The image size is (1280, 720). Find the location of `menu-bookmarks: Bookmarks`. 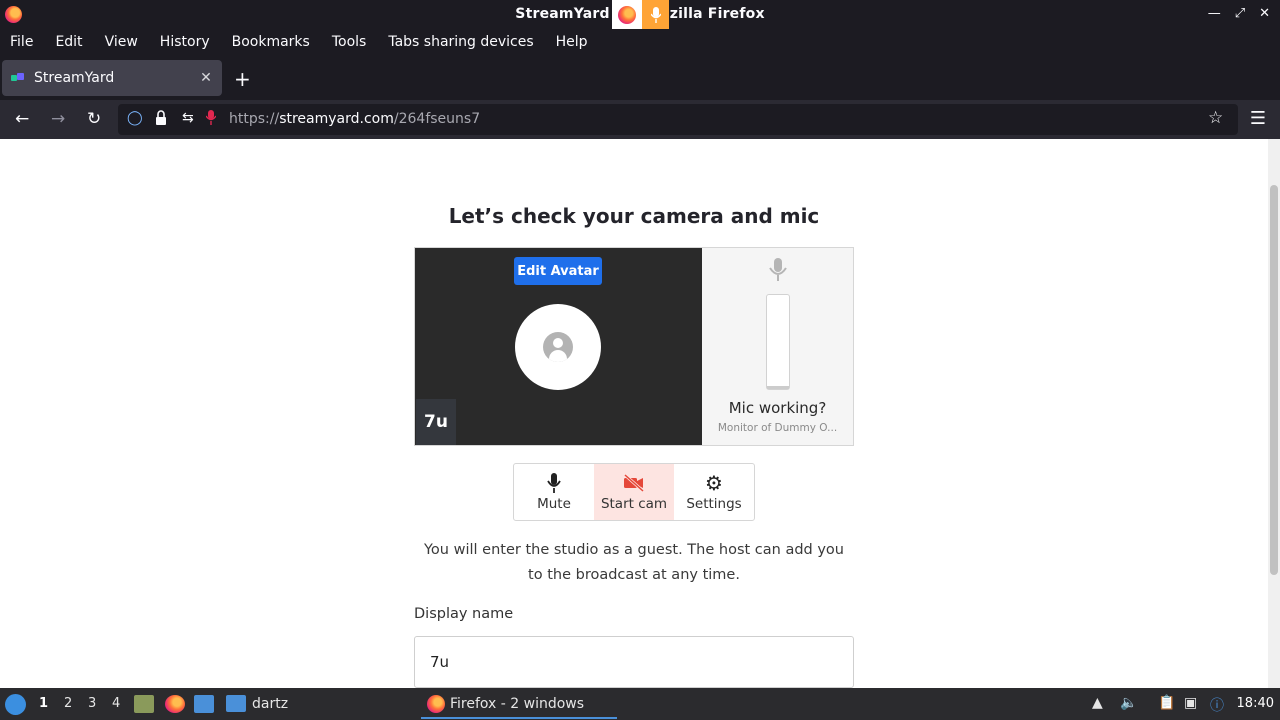

menu-bookmarks: Bookmarks is located at coordinates (271, 42).